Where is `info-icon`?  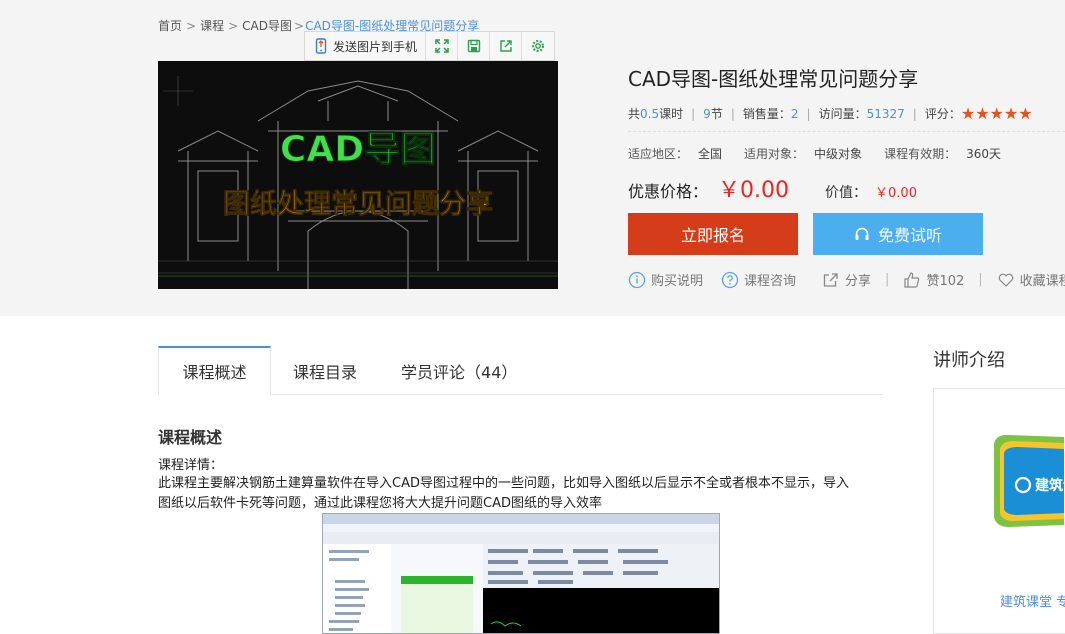 info-icon is located at coordinates (637, 279).